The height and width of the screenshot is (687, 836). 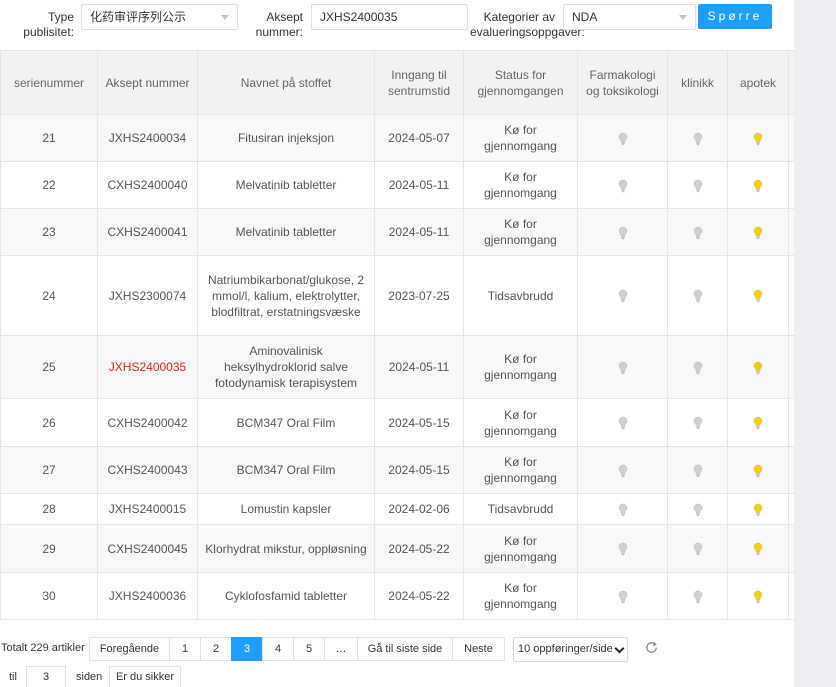 What do you see at coordinates (147, 367) in the screenshot?
I see `cell-accept-number: JXHS2400035` at bounding box center [147, 367].